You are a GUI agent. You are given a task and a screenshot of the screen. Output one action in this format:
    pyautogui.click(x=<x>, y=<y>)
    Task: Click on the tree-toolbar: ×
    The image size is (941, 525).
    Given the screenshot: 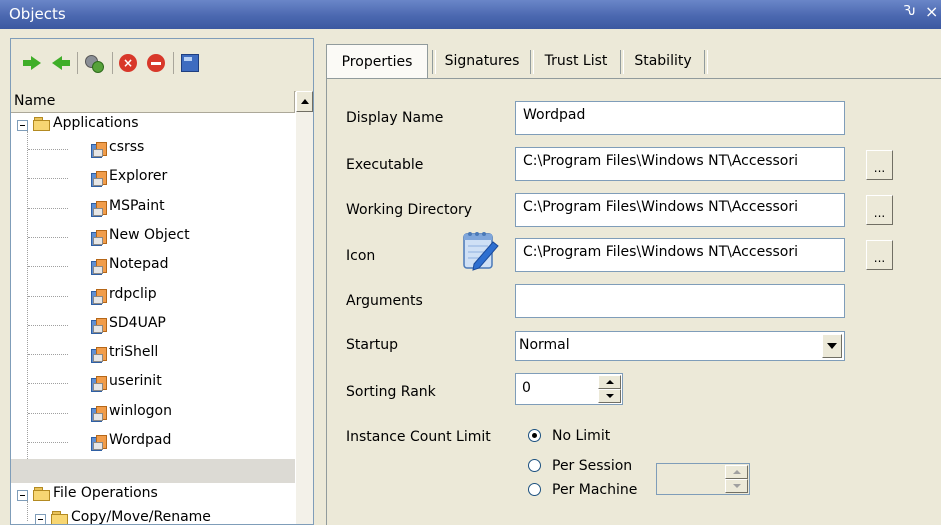 What is the action you would take?
    pyautogui.click(x=162, y=65)
    